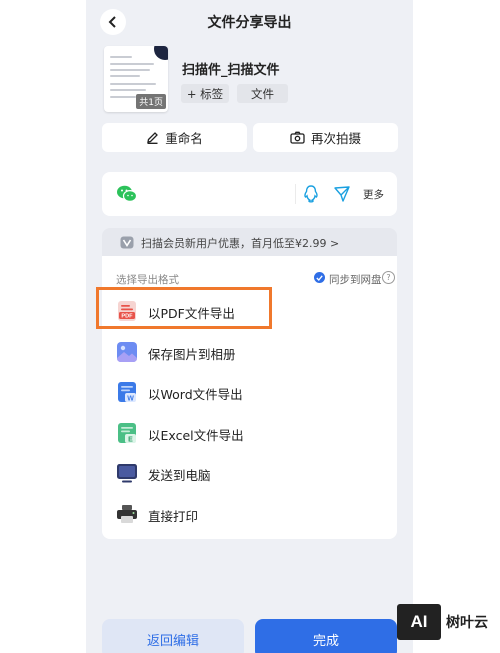  What do you see at coordinates (335, 138) in the screenshot?
I see `rescan-label: 再次拍摄` at bounding box center [335, 138].